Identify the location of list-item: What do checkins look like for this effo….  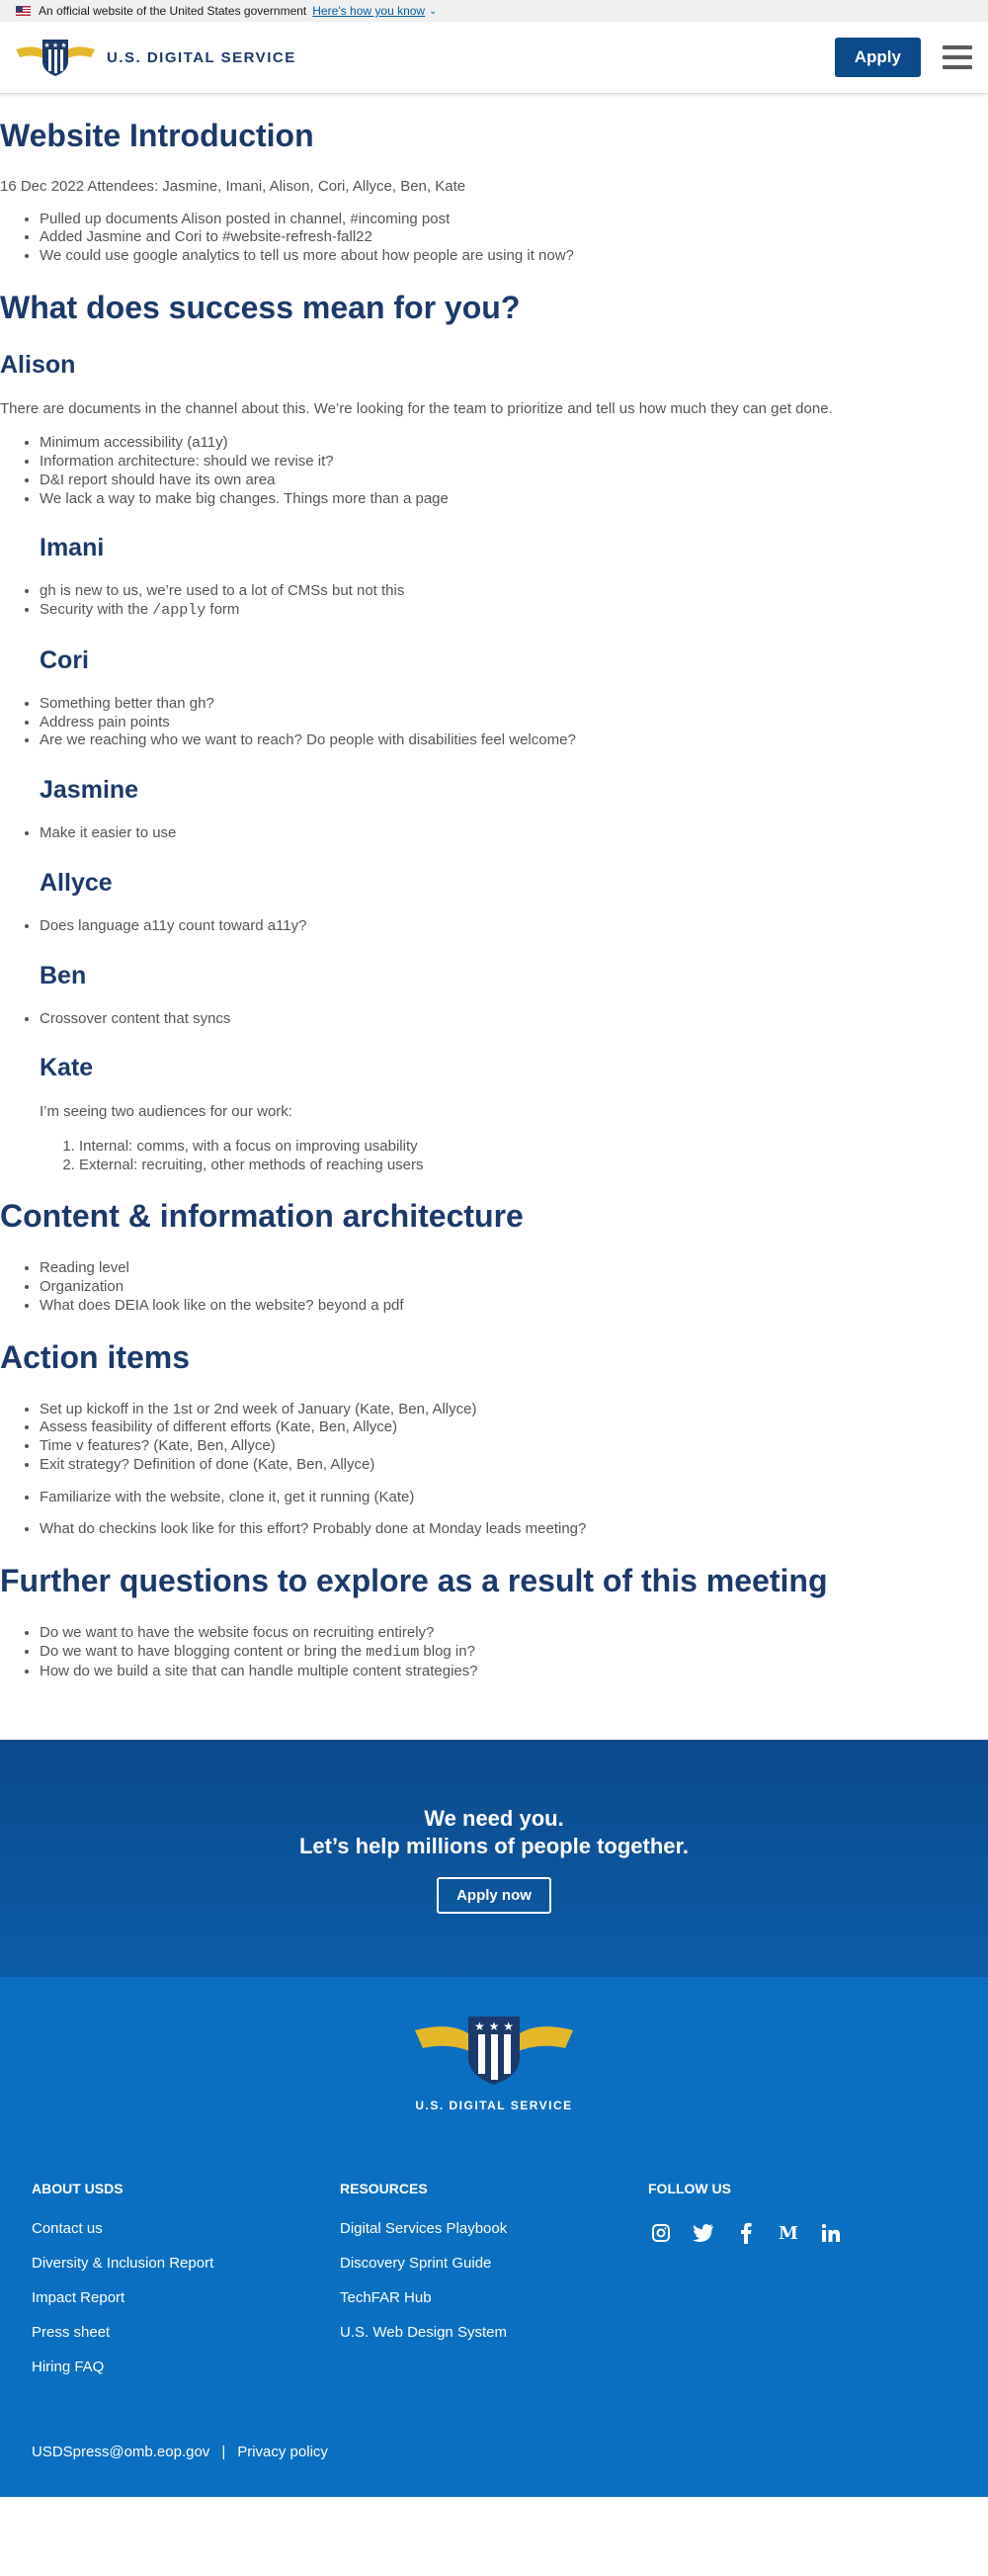
(514, 1529).